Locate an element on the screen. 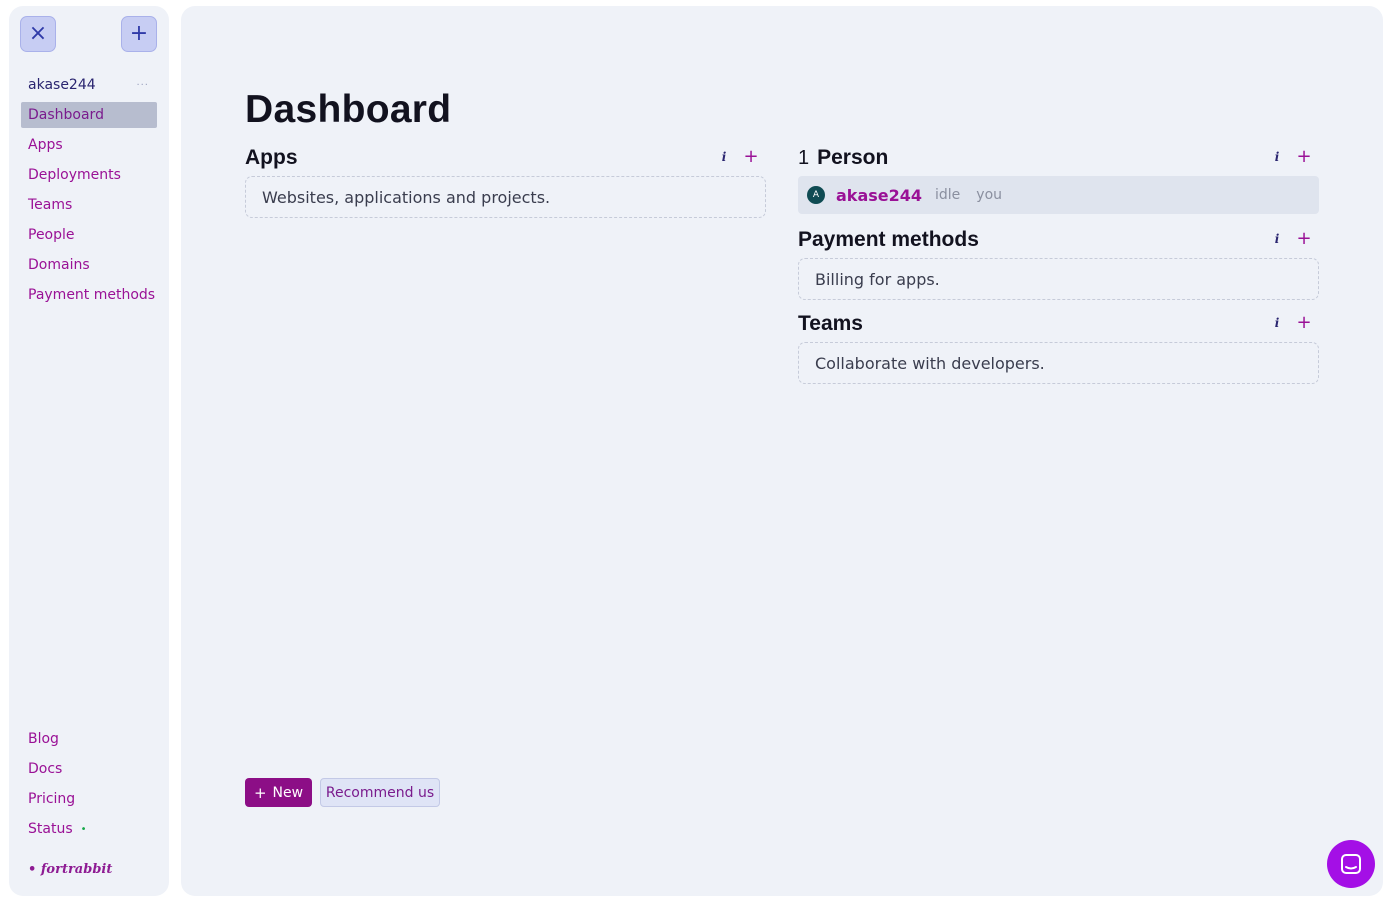  sidebar-item-dashboard: Dashboard is located at coordinates (89, 115).